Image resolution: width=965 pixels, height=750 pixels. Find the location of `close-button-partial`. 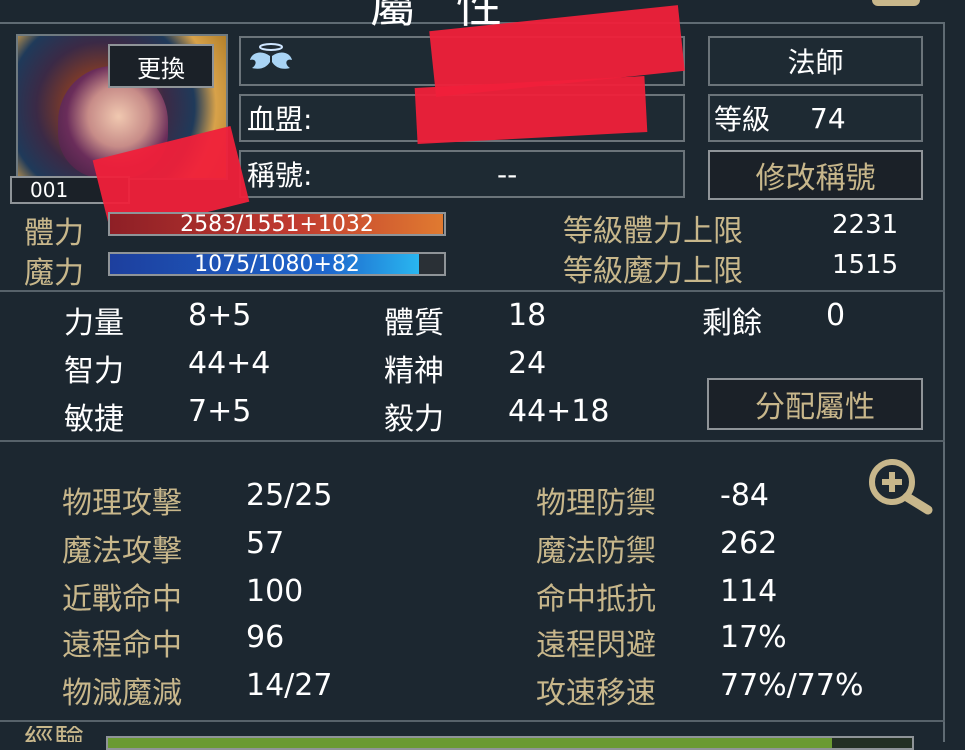

close-button-partial is located at coordinates (896, 3).